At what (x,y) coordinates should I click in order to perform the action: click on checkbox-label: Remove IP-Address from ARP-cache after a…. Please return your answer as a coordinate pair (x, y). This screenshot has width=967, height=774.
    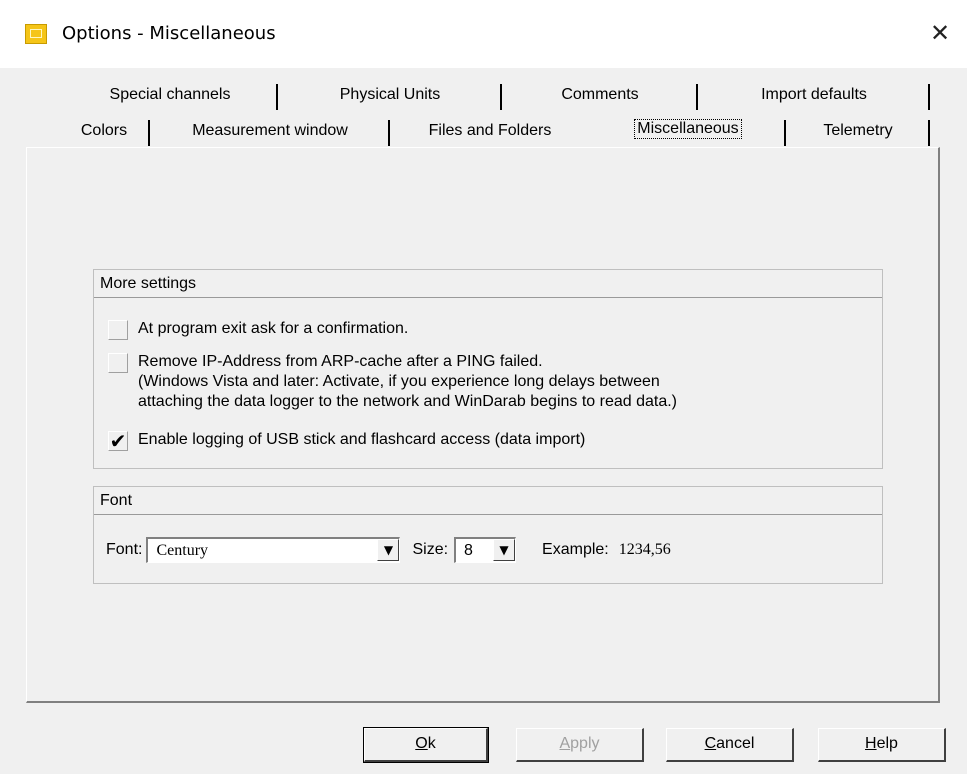
    Looking at the image, I should click on (340, 361).